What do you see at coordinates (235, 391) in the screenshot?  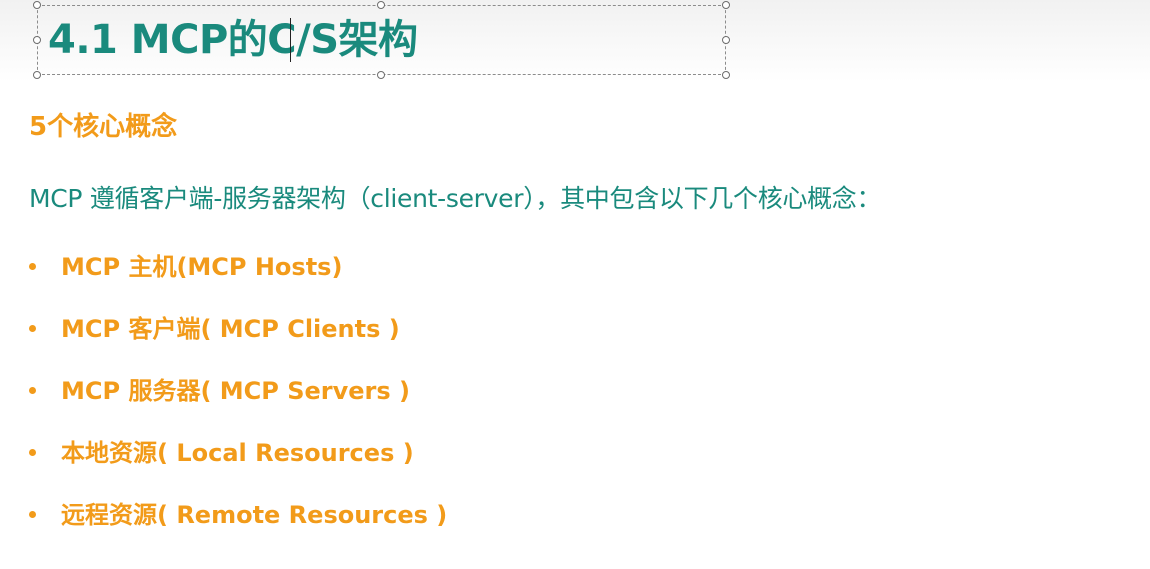 I see `concept-label: MCP 服务器( MCP Servers )` at bounding box center [235, 391].